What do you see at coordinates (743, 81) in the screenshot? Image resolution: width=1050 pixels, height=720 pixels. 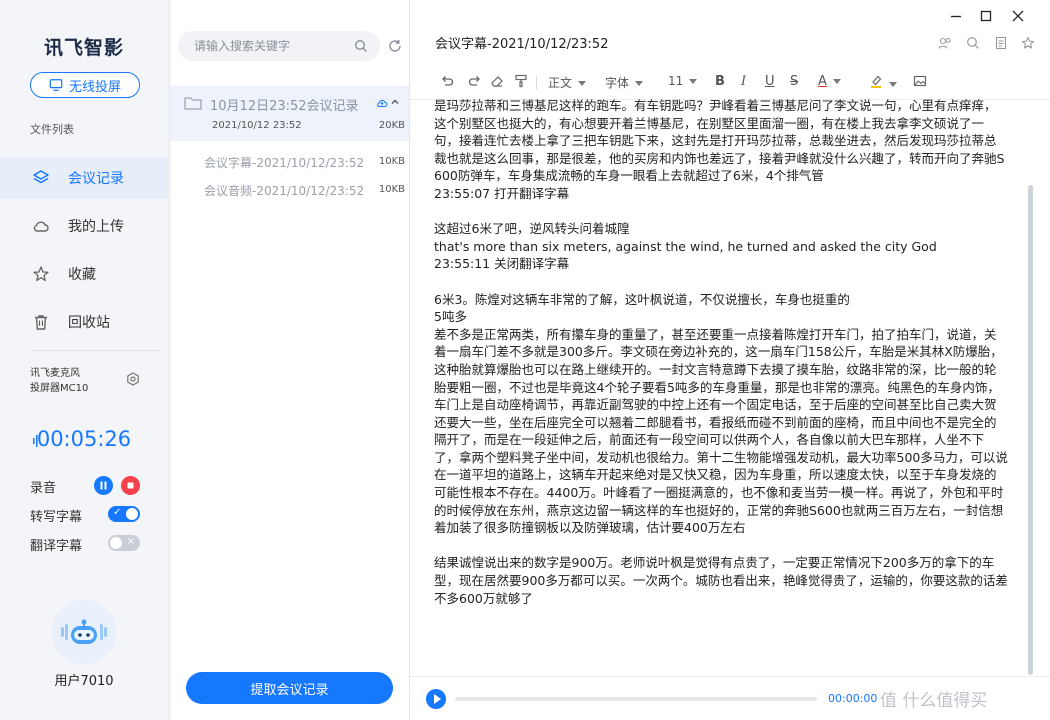 I see `italic-button: I` at bounding box center [743, 81].